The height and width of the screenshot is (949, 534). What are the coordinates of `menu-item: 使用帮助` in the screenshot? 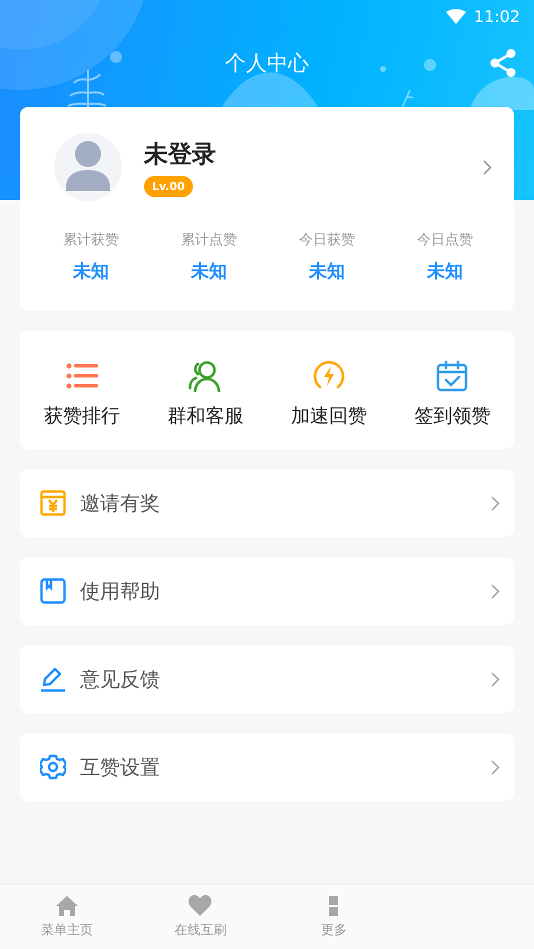 It's located at (267, 591).